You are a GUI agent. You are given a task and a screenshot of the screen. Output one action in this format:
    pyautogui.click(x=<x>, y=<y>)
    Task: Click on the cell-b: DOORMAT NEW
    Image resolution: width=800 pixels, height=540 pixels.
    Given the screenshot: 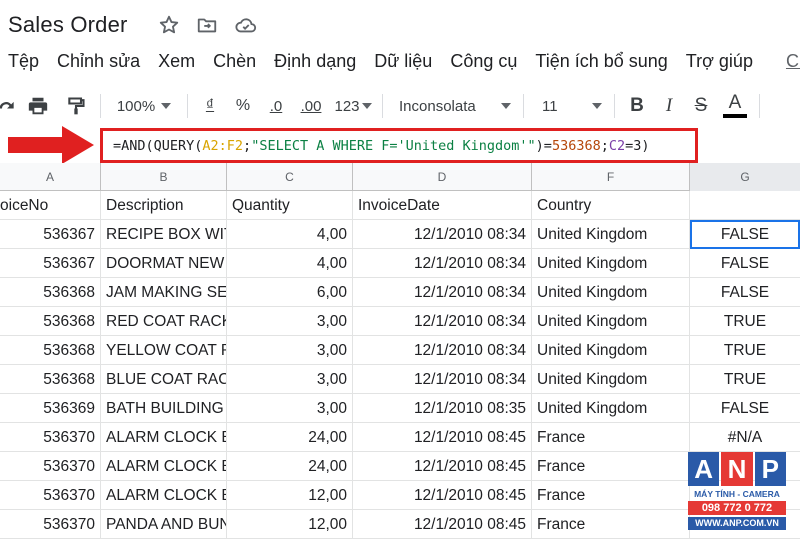 What is the action you would take?
    pyautogui.click(x=164, y=263)
    